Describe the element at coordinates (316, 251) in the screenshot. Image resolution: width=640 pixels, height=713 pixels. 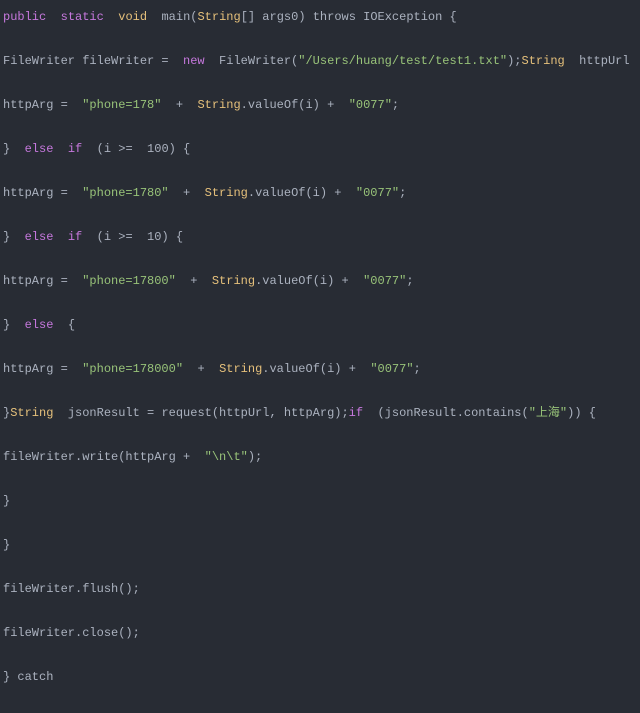
I see `code-line: } else if (i >= 10) {` at that location.